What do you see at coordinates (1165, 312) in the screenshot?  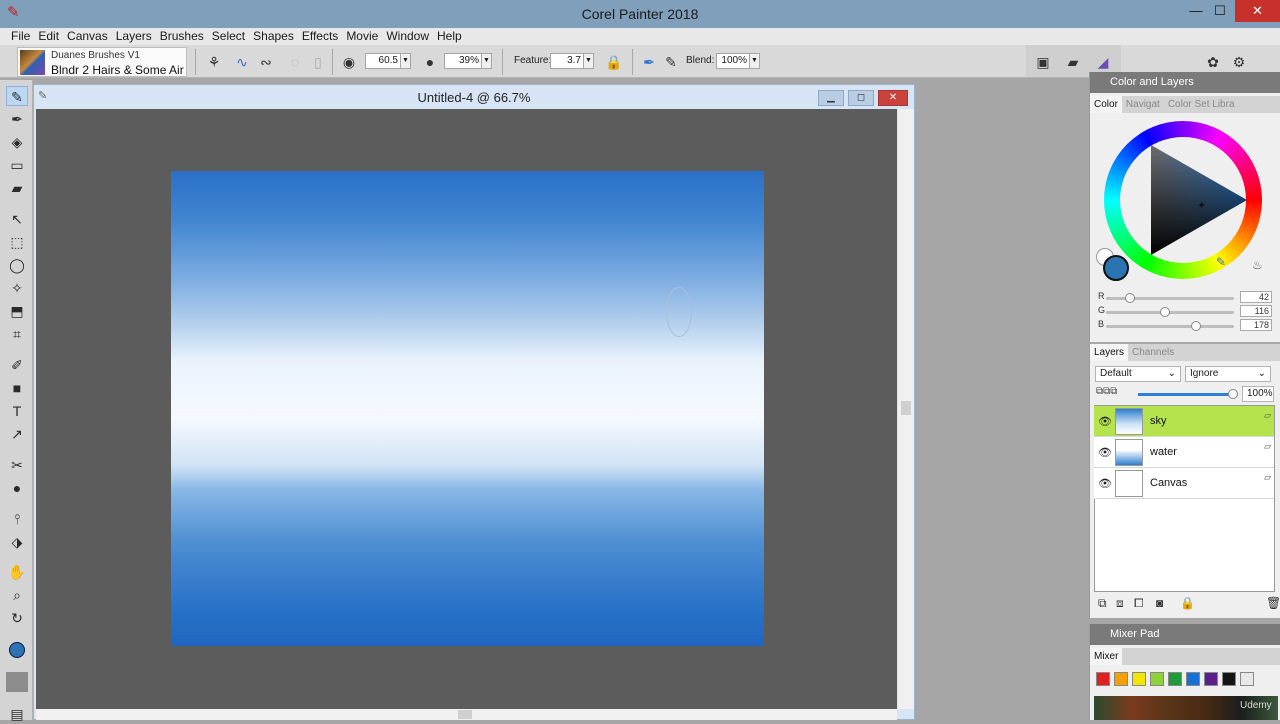 I see `green-knob` at bounding box center [1165, 312].